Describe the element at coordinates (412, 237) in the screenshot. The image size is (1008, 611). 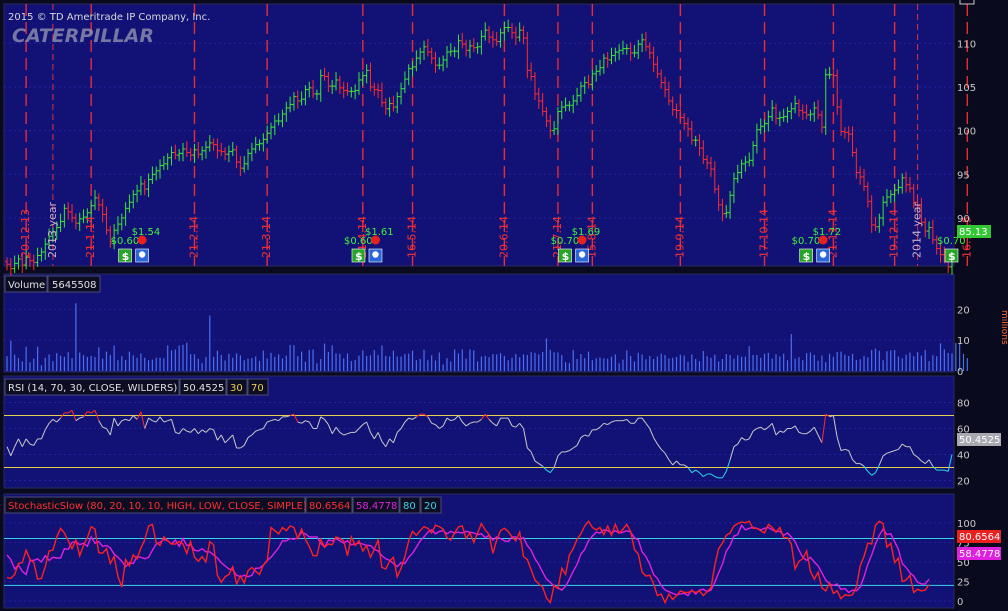
I see `event-label: 16.5.14` at that location.